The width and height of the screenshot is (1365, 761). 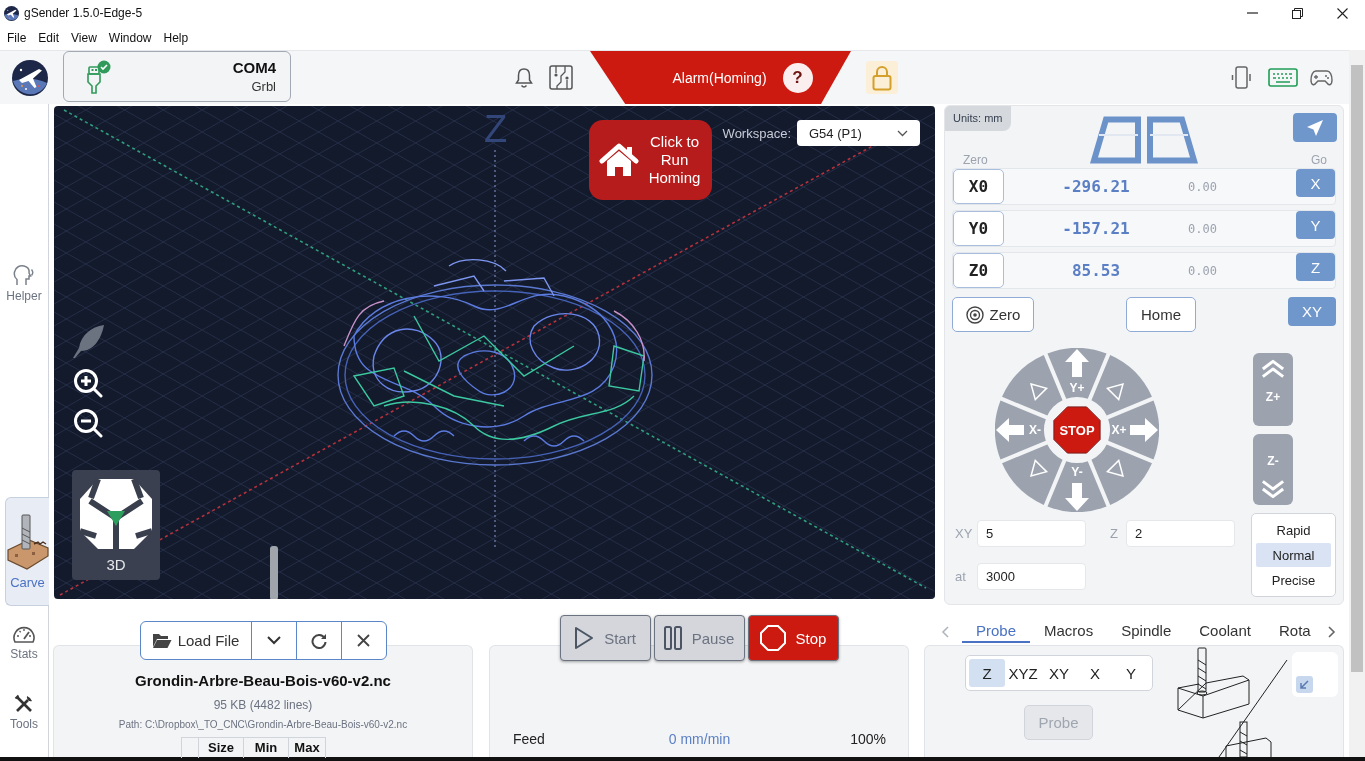 What do you see at coordinates (945, 631) in the screenshot?
I see `chevron-left-icon` at bounding box center [945, 631].